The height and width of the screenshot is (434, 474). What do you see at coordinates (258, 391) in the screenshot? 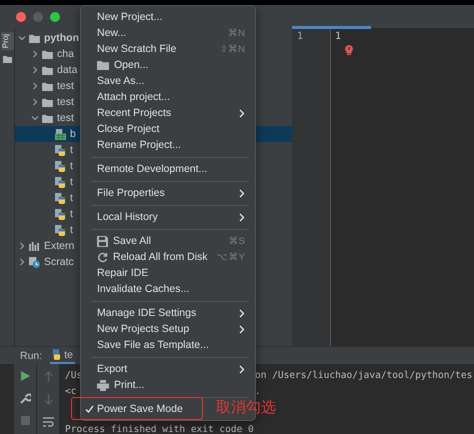
I see `console-text: .` at bounding box center [258, 391].